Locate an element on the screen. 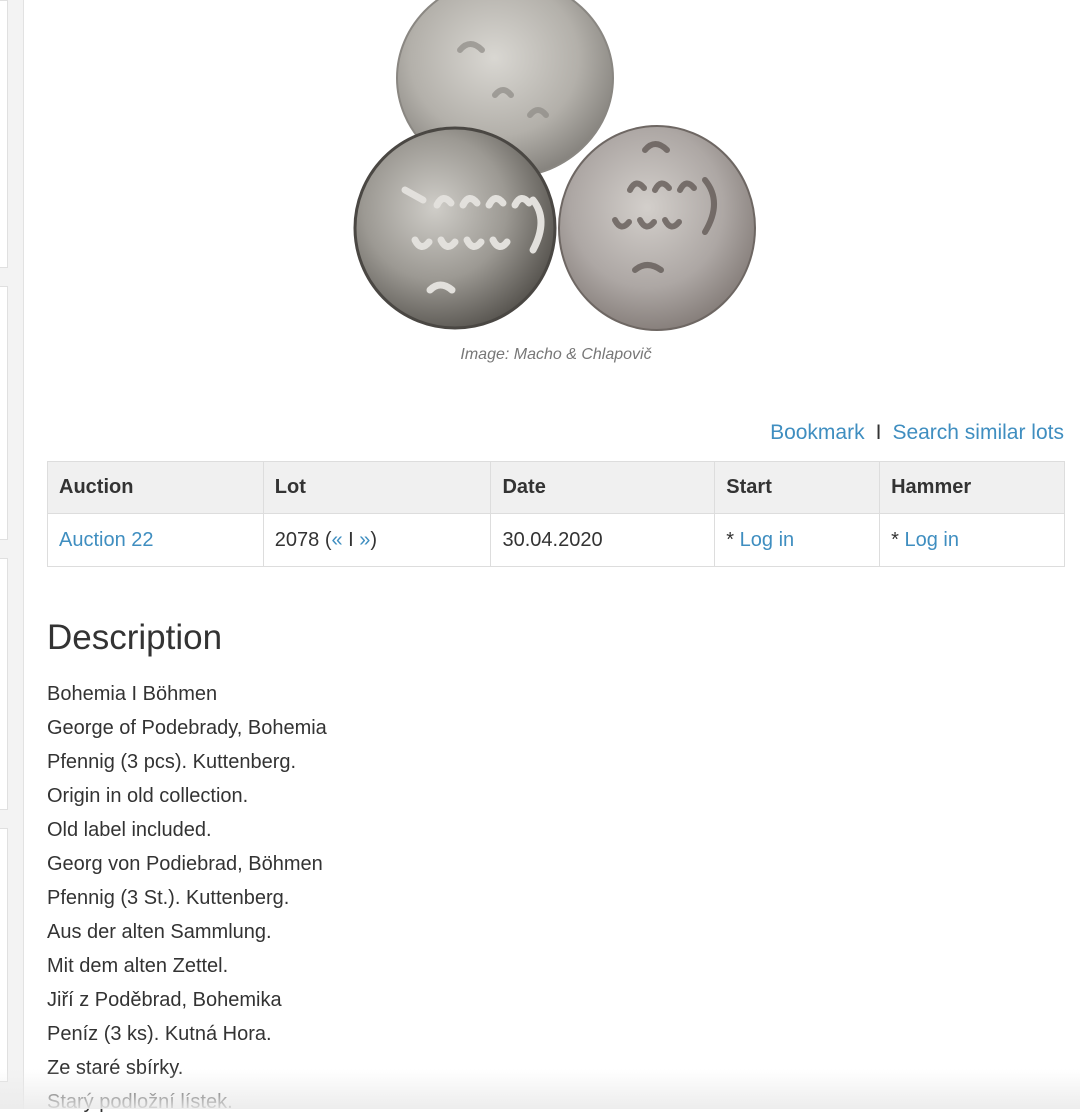 This screenshot has height=1119, width=1080. start-login-link: Log in is located at coordinates (767, 540).